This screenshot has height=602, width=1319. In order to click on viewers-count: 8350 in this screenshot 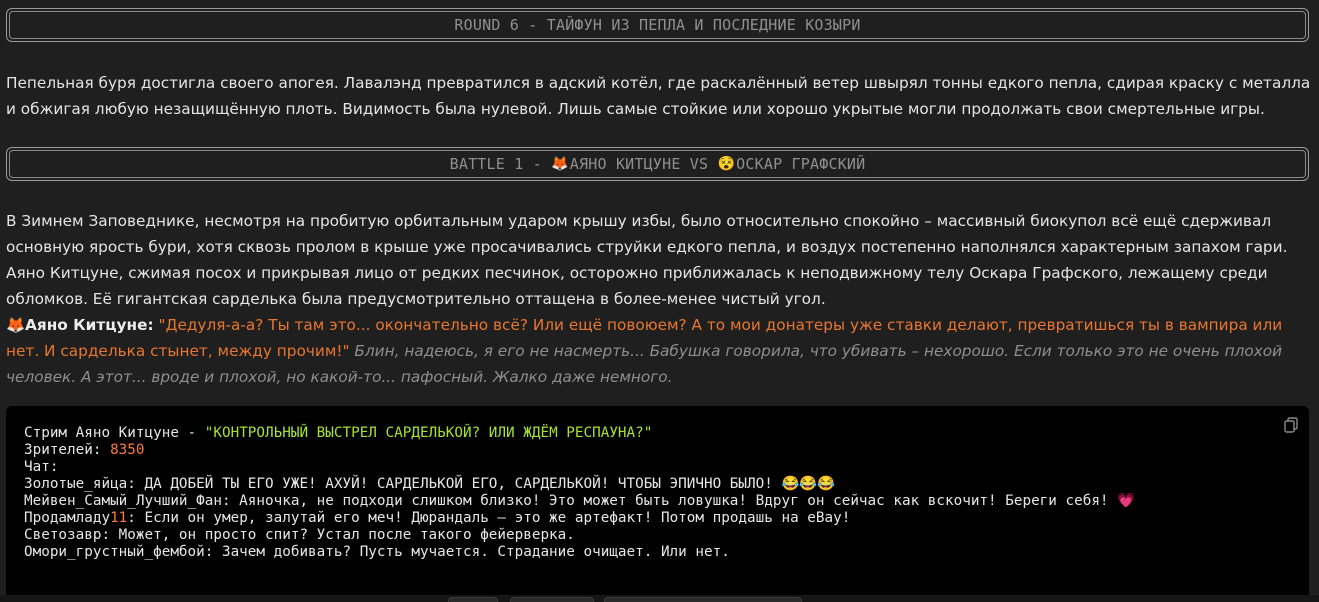, I will do `click(127, 450)`.